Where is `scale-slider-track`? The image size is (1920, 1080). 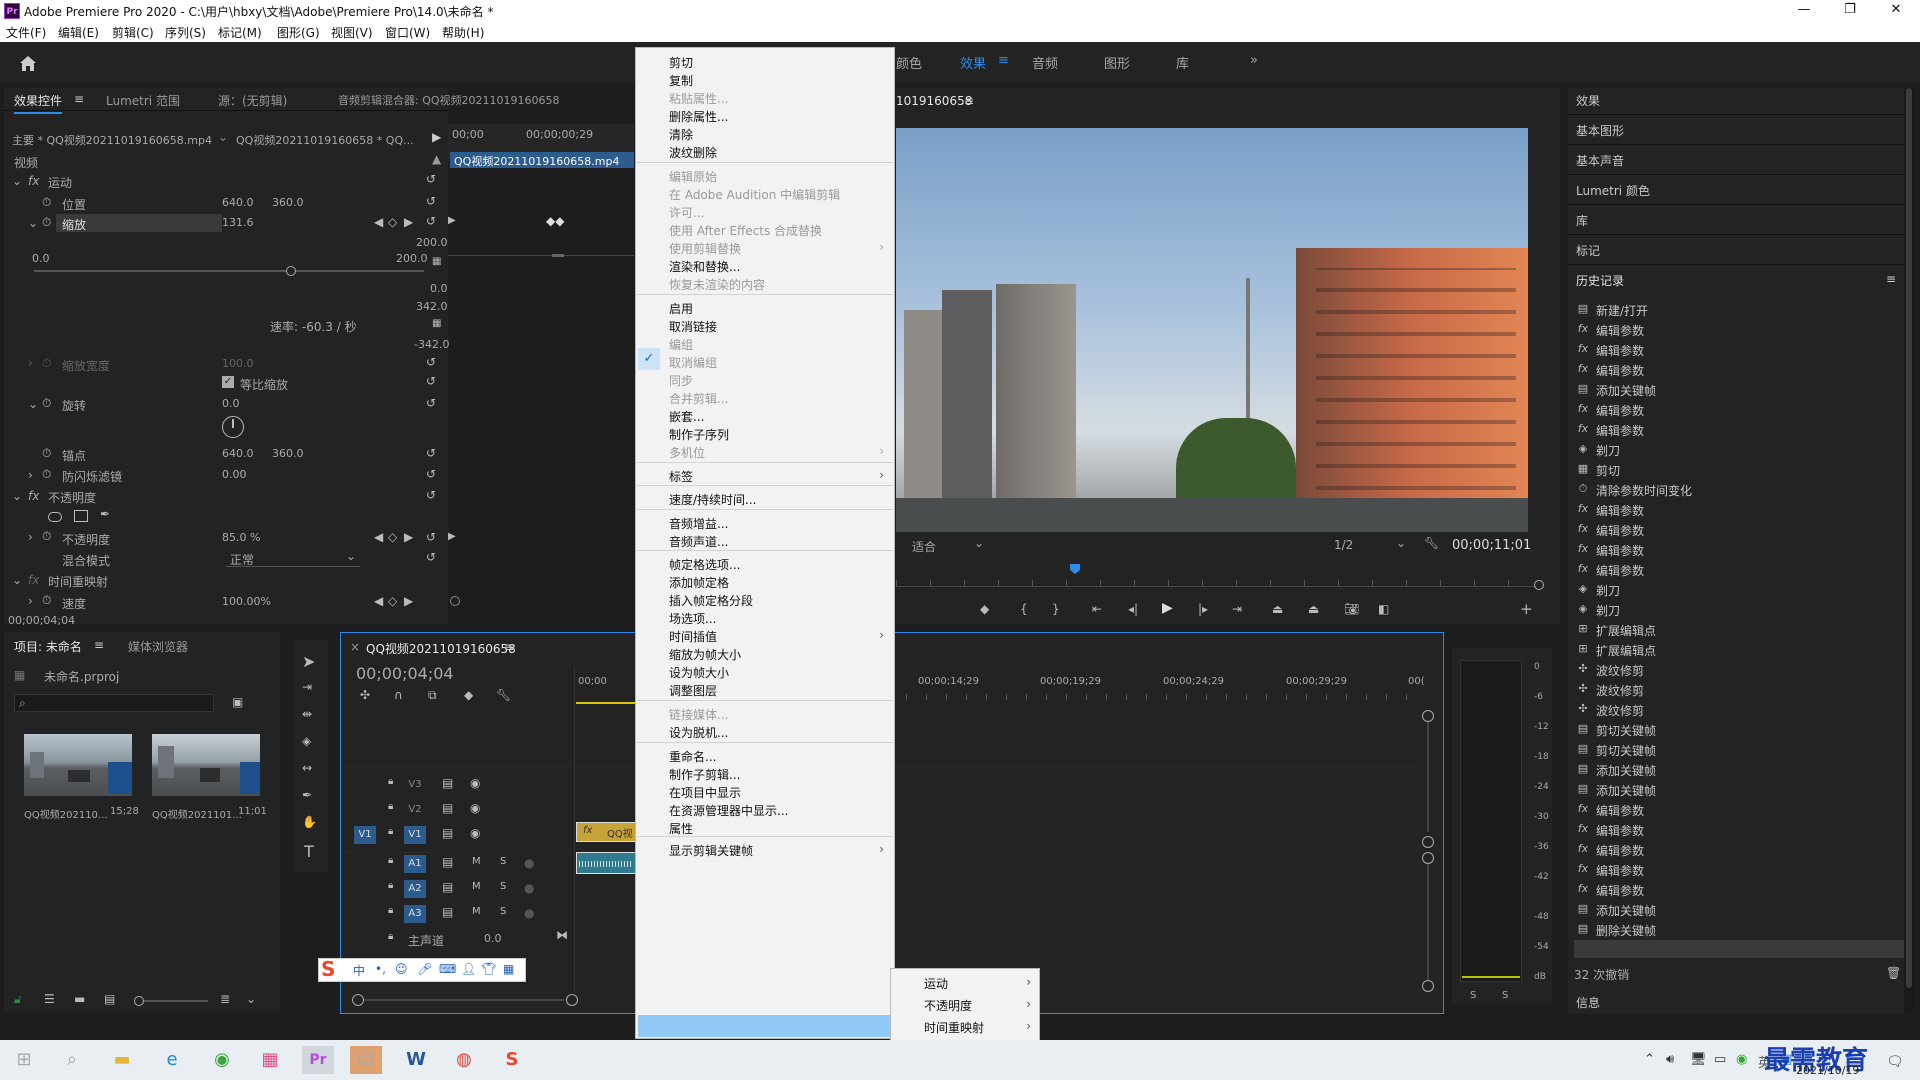
scale-slider-track is located at coordinates (229, 271).